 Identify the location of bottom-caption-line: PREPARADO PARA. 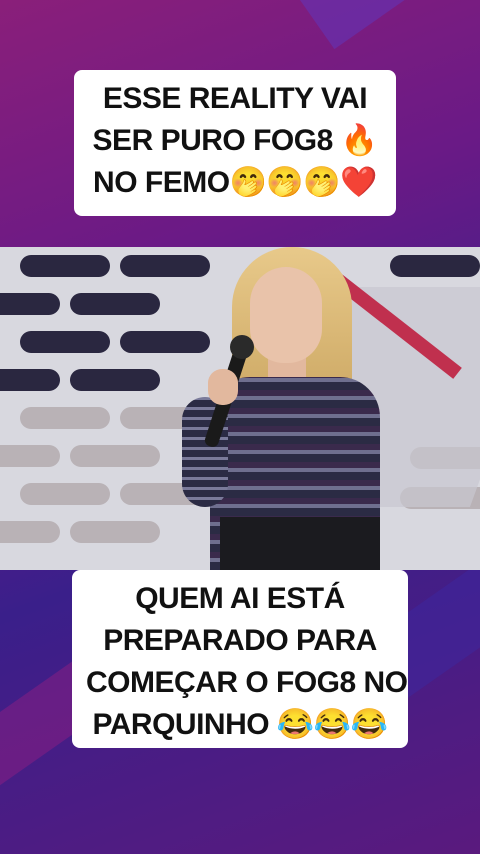
(240, 640).